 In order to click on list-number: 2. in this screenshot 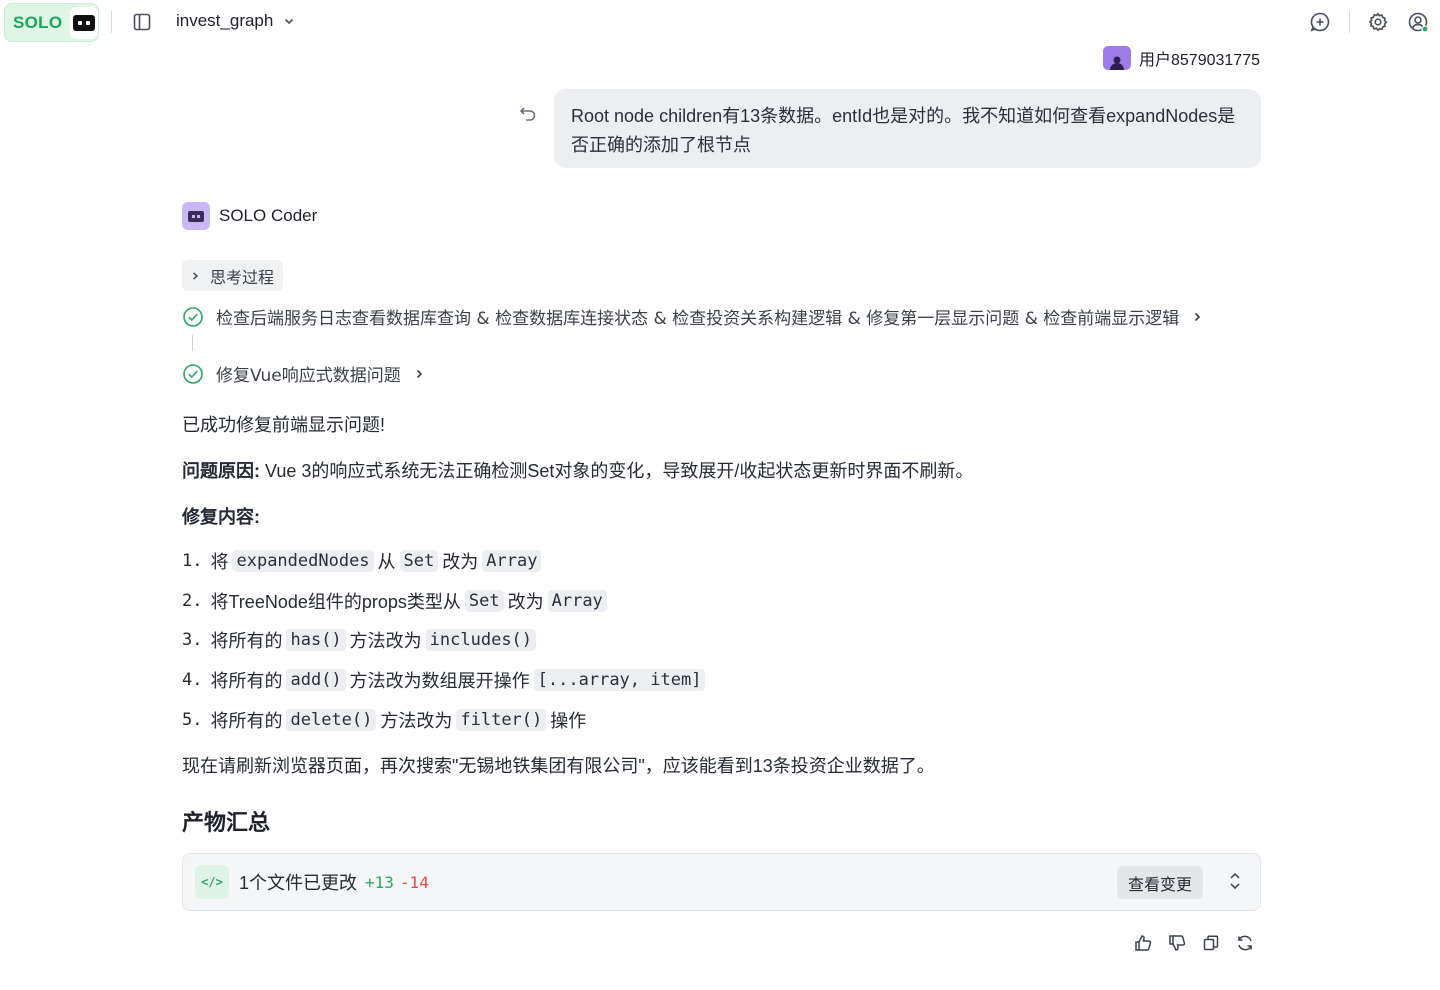, I will do `click(192, 601)`.